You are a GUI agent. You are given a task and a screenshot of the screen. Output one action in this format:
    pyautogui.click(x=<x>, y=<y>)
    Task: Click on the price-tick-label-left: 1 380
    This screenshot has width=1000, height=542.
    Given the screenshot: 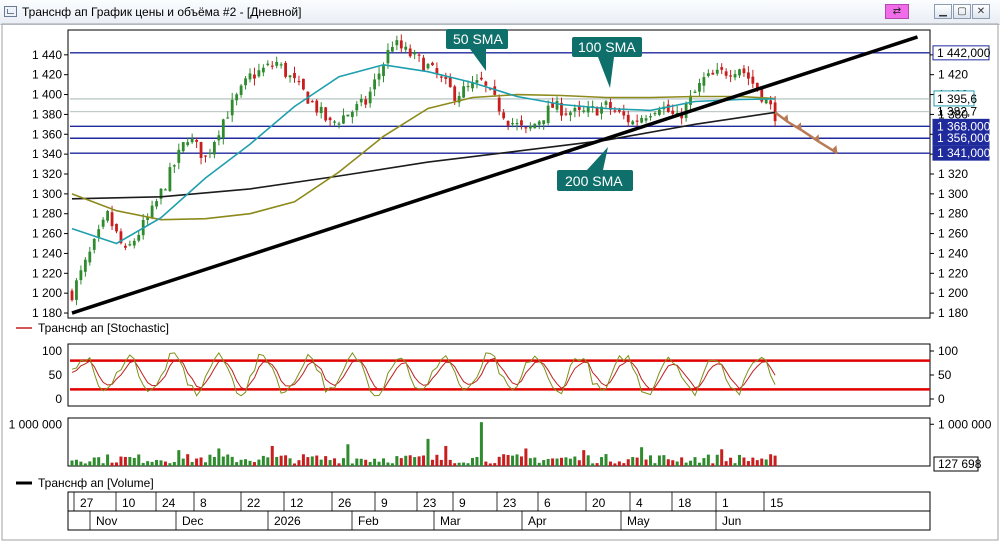 What is the action you would take?
    pyautogui.click(x=47, y=114)
    